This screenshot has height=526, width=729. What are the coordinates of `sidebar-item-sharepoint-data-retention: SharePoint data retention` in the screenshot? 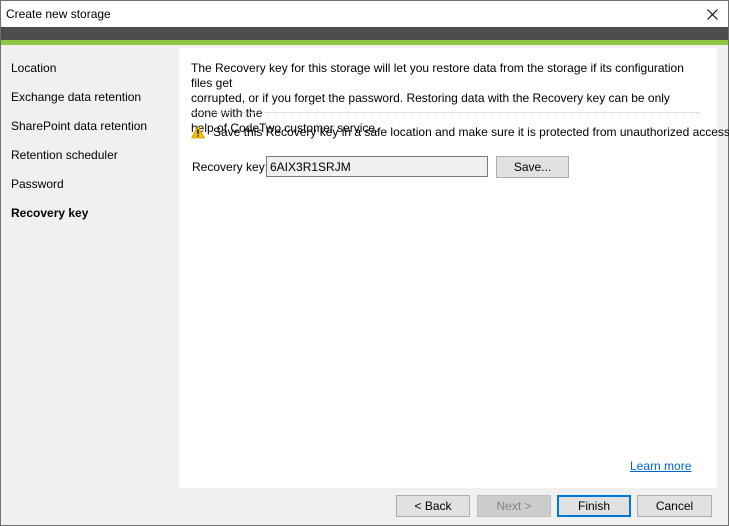 It's located at (79, 126).